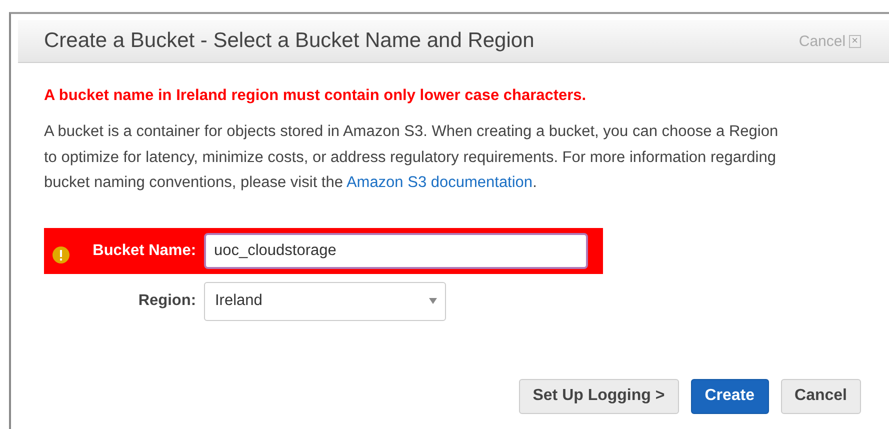 The image size is (889, 429). I want to click on field-label: Region:, so click(167, 301).